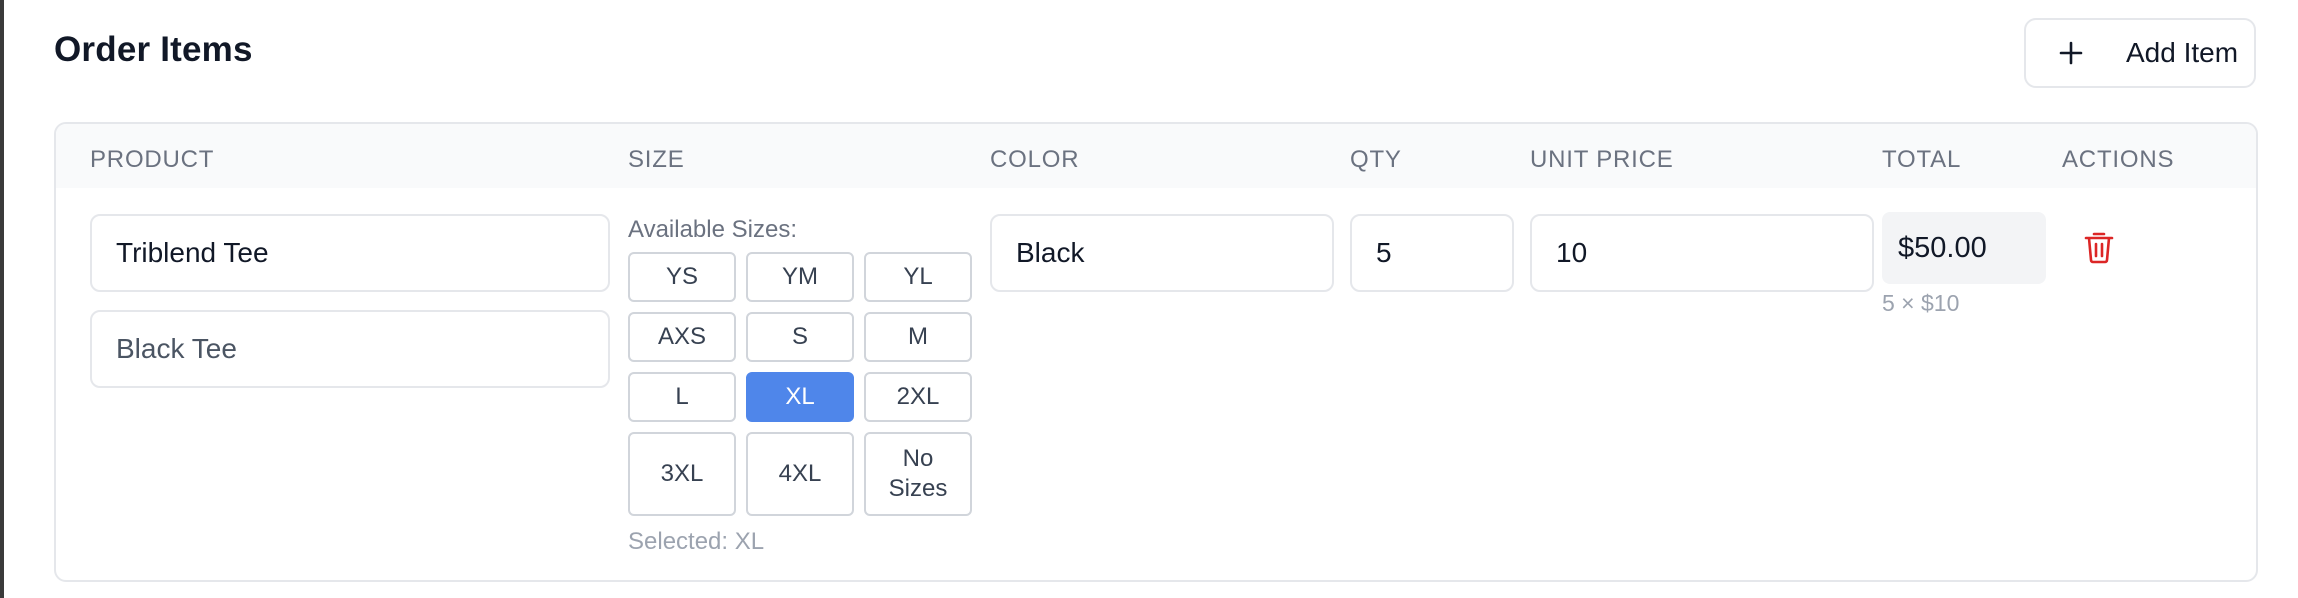 The image size is (2298, 598). What do you see at coordinates (2071, 53) in the screenshot?
I see `plus-icon` at bounding box center [2071, 53].